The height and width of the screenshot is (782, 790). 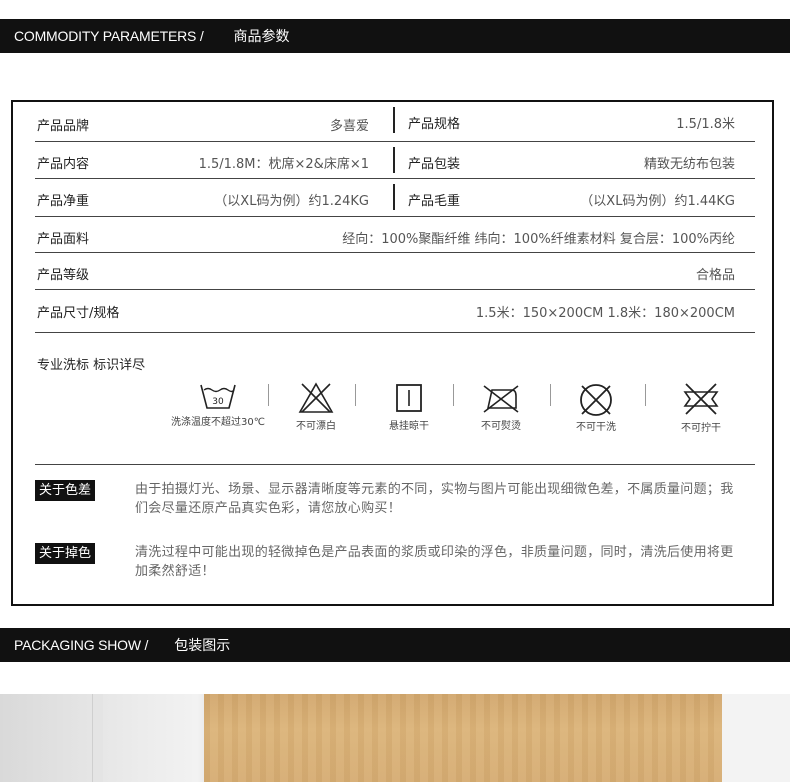 I want to click on no-iron-icon, so click(x=501, y=399).